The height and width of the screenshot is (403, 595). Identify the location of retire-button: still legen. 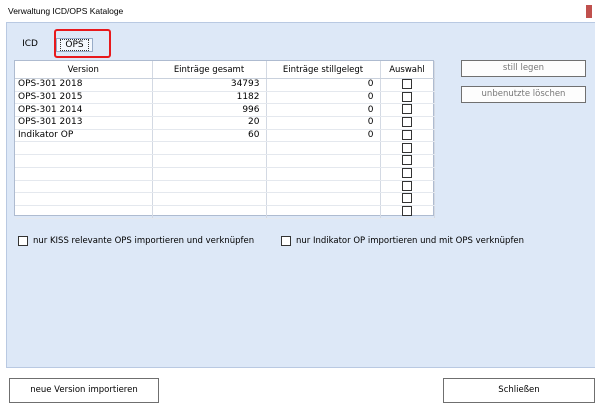
(523, 68).